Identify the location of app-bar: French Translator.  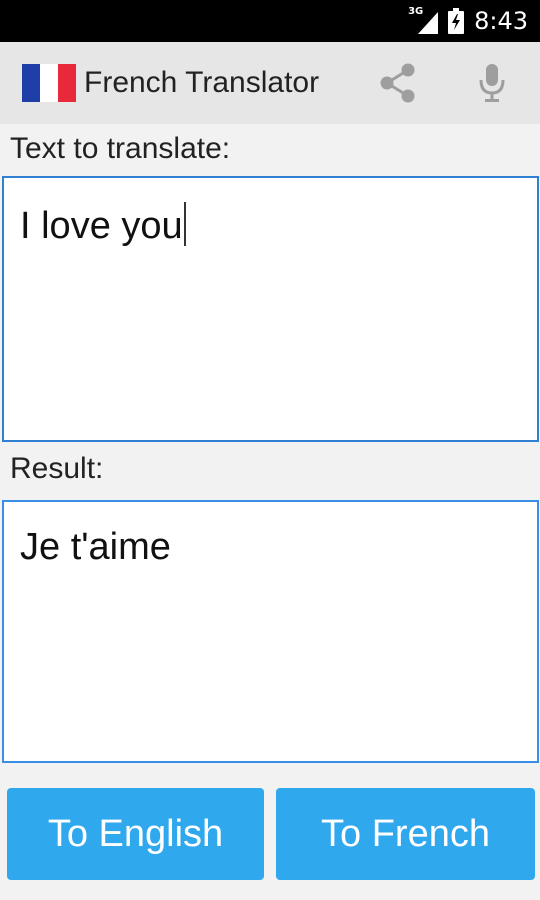
(270, 83).